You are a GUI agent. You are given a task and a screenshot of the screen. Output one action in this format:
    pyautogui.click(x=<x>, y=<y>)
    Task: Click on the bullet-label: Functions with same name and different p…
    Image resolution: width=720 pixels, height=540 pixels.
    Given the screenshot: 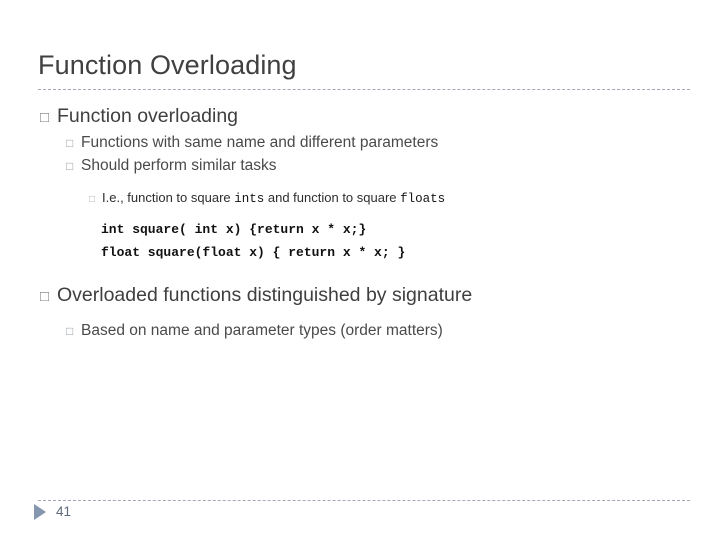 What is the action you would take?
    pyautogui.click(x=260, y=142)
    